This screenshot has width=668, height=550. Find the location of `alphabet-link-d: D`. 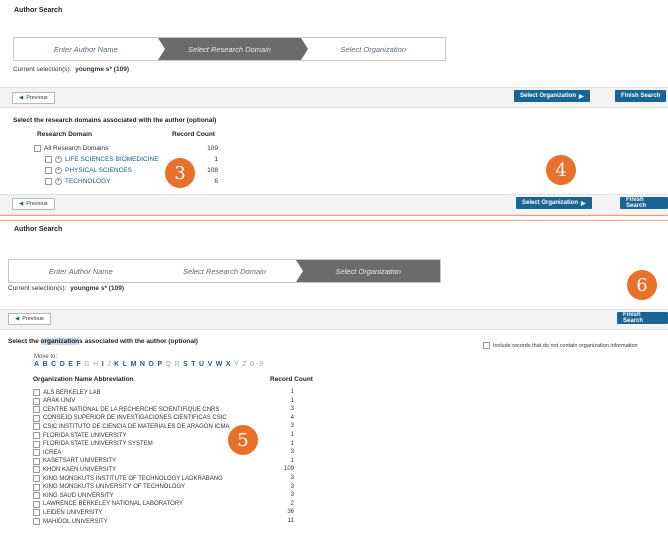

alphabet-link-d: D is located at coordinates (63, 364).